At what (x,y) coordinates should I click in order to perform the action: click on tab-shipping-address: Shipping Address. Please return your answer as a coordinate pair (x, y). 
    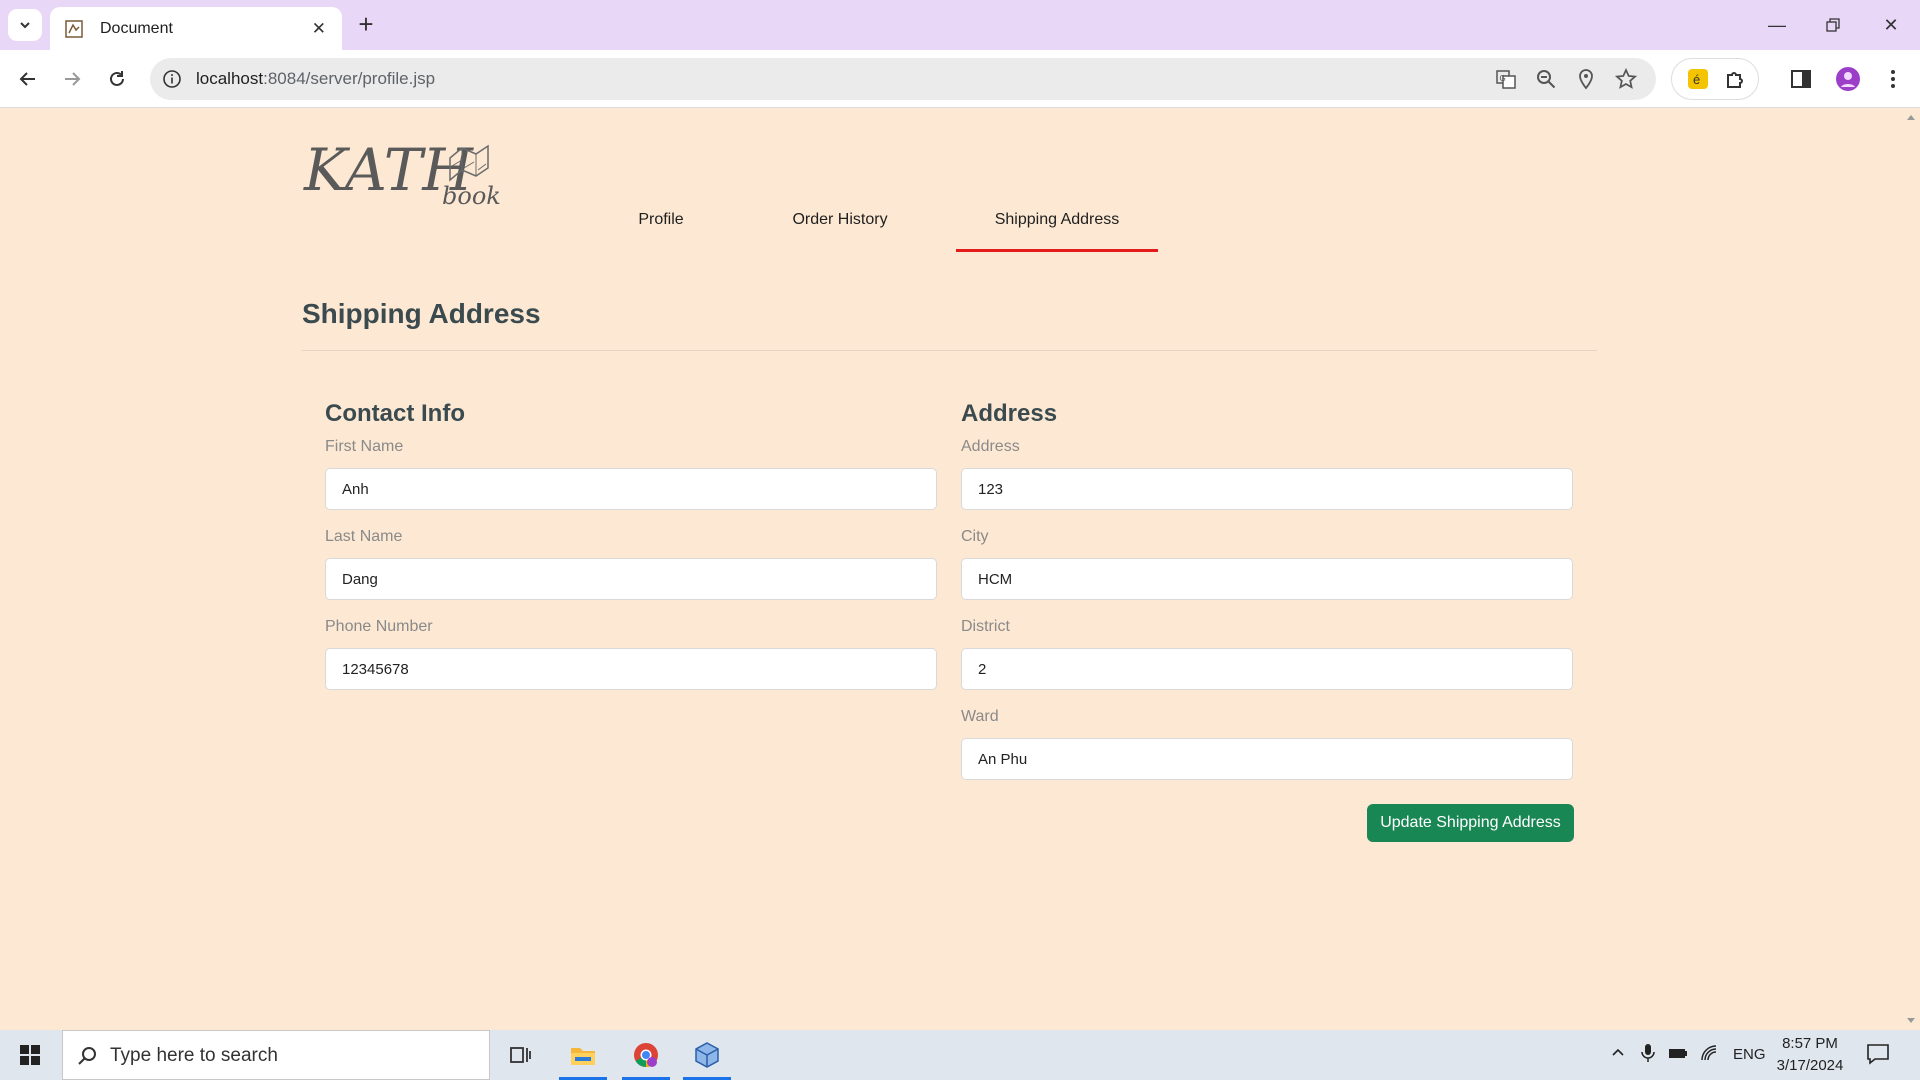
    Looking at the image, I should click on (1057, 227).